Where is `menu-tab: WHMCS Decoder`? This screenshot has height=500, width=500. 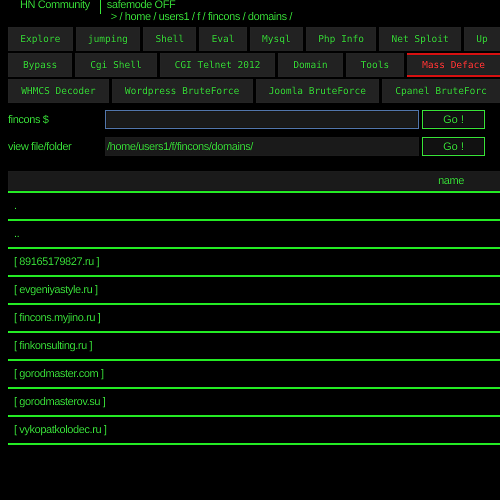
menu-tab: WHMCS Decoder is located at coordinates (58, 91).